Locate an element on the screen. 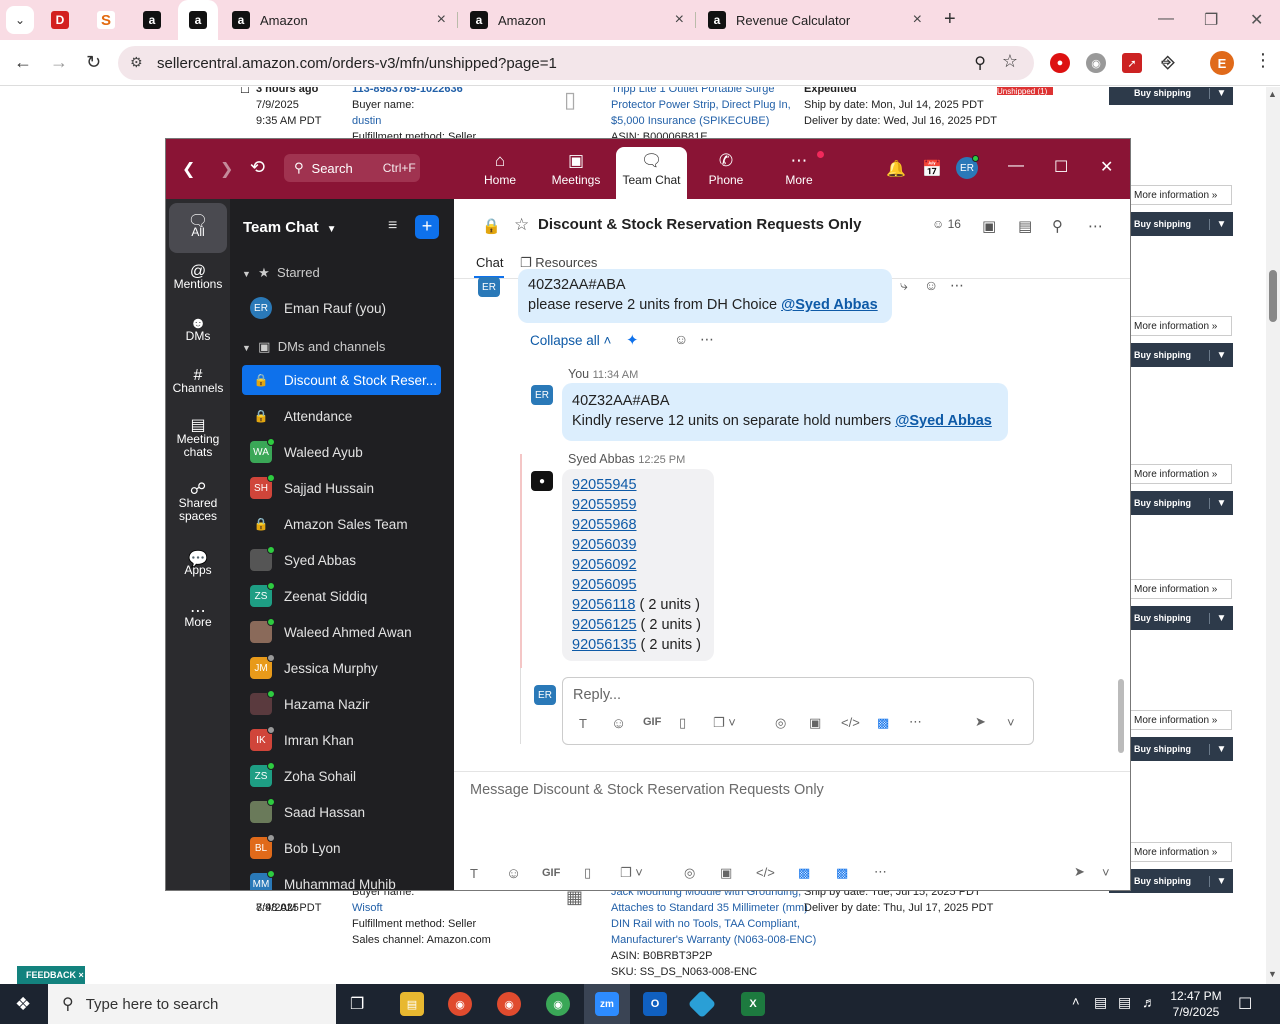 The image size is (1280, 1024). product-title-line2: Attaches to Standard 35 Millimeter (mm) is located at coordinates (709, 908).